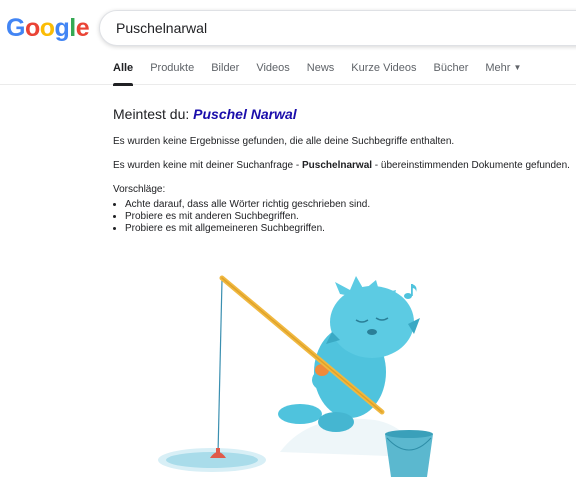  What do you see at coordinates (498, 68) in the screenshot?
I see `tab-mehr-label: Mehr` at bounding box center [498, 68].